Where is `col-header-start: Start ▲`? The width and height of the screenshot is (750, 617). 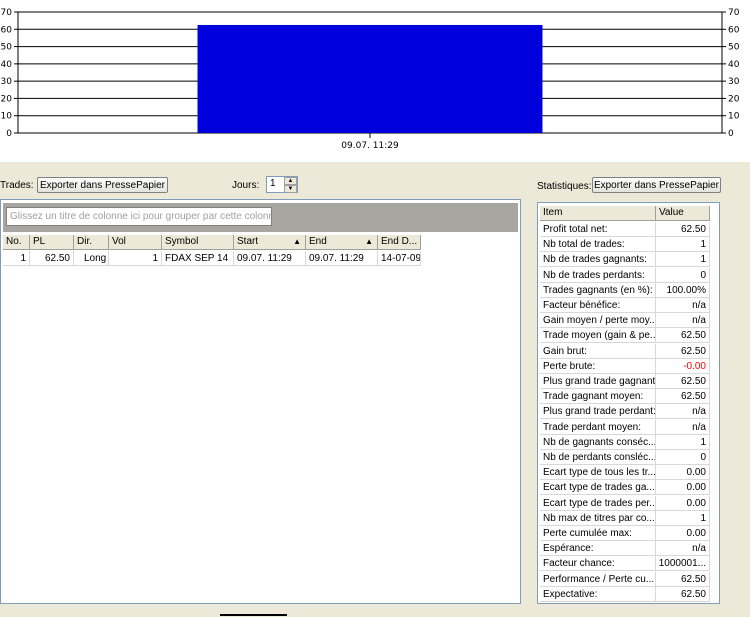
col-header-start: Start ▲ is located at coordinates (270, 242).